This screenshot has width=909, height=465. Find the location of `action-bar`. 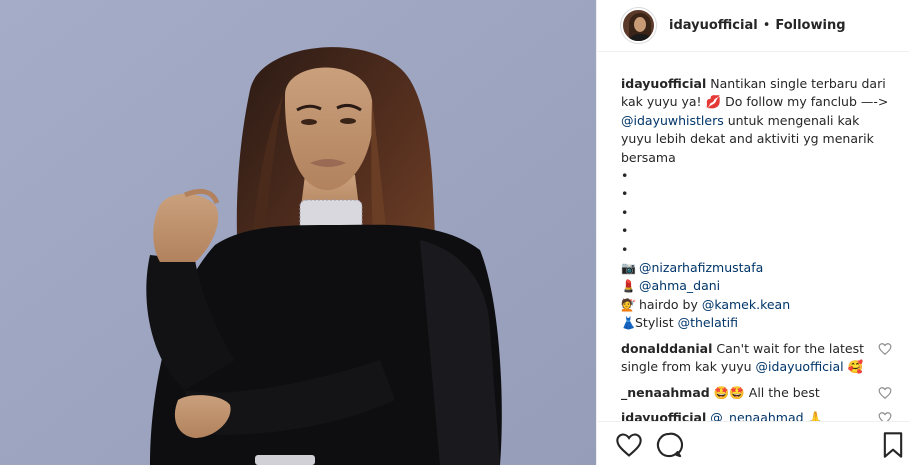

action-bar is located at coordinates (753, 443).